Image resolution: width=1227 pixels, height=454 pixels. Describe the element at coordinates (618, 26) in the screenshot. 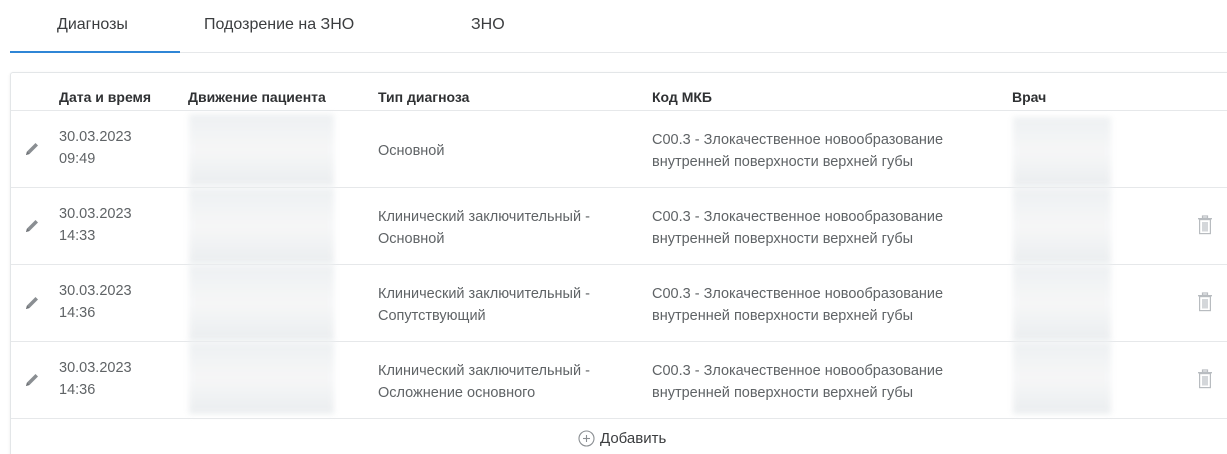

I see `tab-bar: Диагнозы Подозрение на ЗНО ЗНО` at that location.